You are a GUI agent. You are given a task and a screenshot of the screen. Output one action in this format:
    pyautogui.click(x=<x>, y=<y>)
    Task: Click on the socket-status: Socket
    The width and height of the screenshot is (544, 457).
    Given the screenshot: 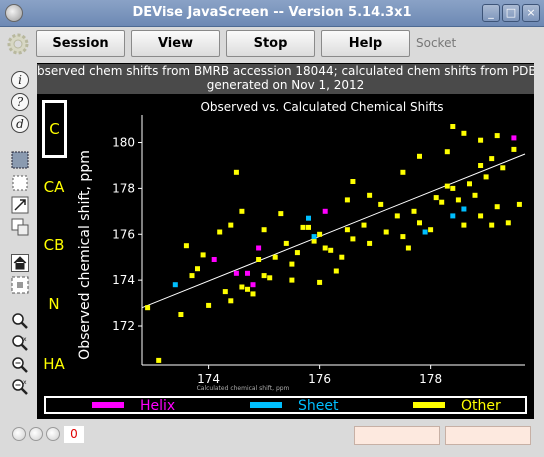 What is the action you would take?
    pyautogui.click(x=436, y=43)
    